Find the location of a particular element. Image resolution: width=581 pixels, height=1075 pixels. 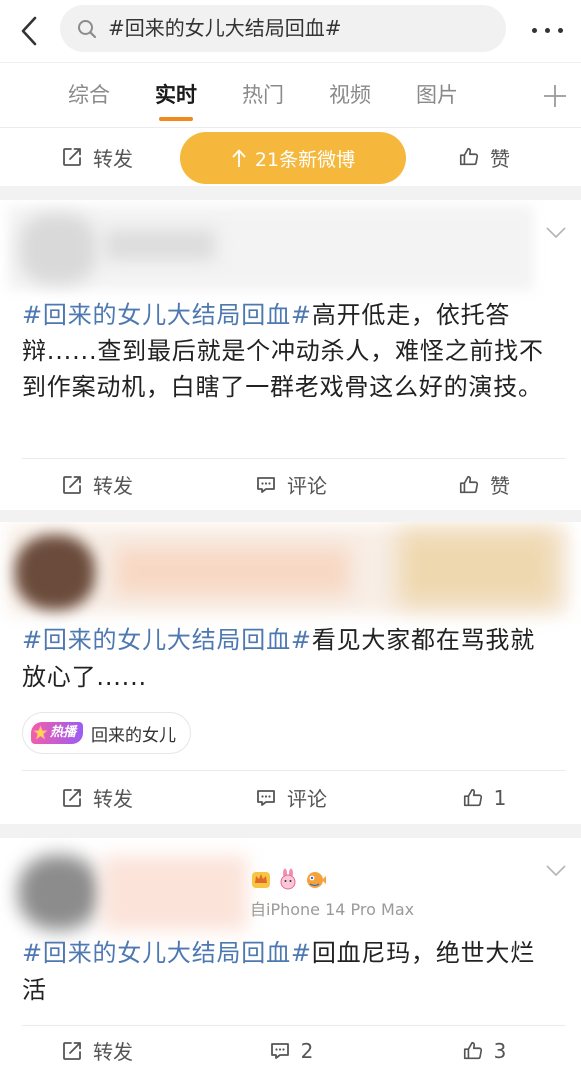

new-posts-button: 21条新微博 is located at coordinates (293, 158).